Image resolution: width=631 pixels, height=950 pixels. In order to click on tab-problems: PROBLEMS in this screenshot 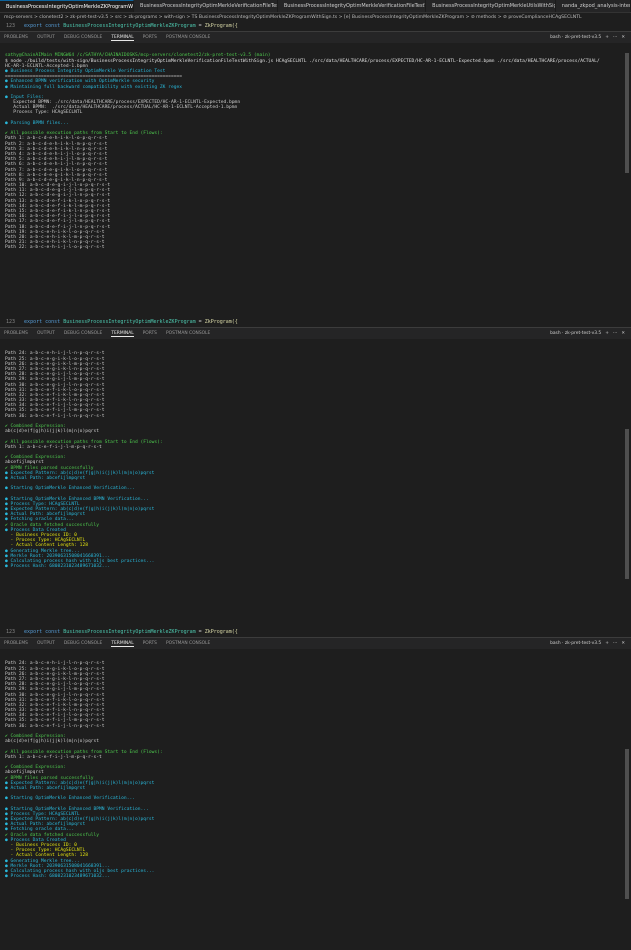, I will do `click(16, 37)`.